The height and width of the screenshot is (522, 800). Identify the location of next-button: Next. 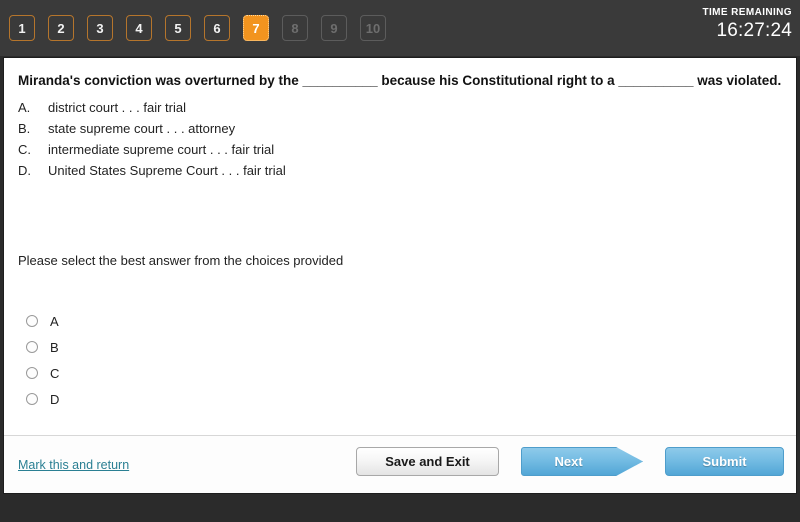
(582, 461).